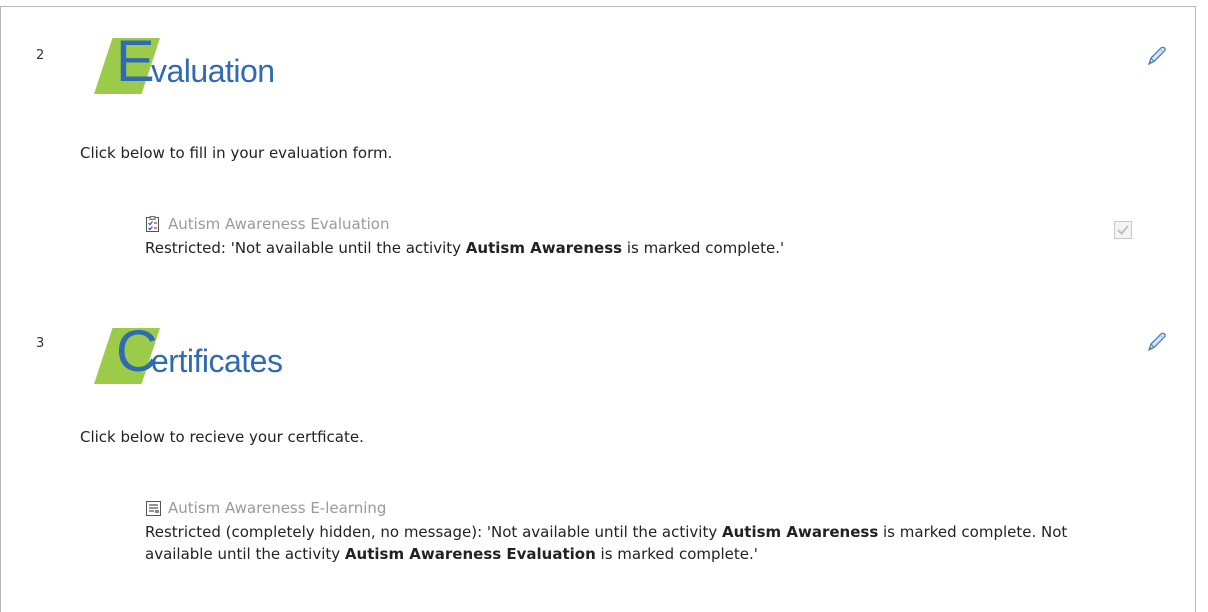  I want to click on banner-title: ertificates, so click(217, 361).